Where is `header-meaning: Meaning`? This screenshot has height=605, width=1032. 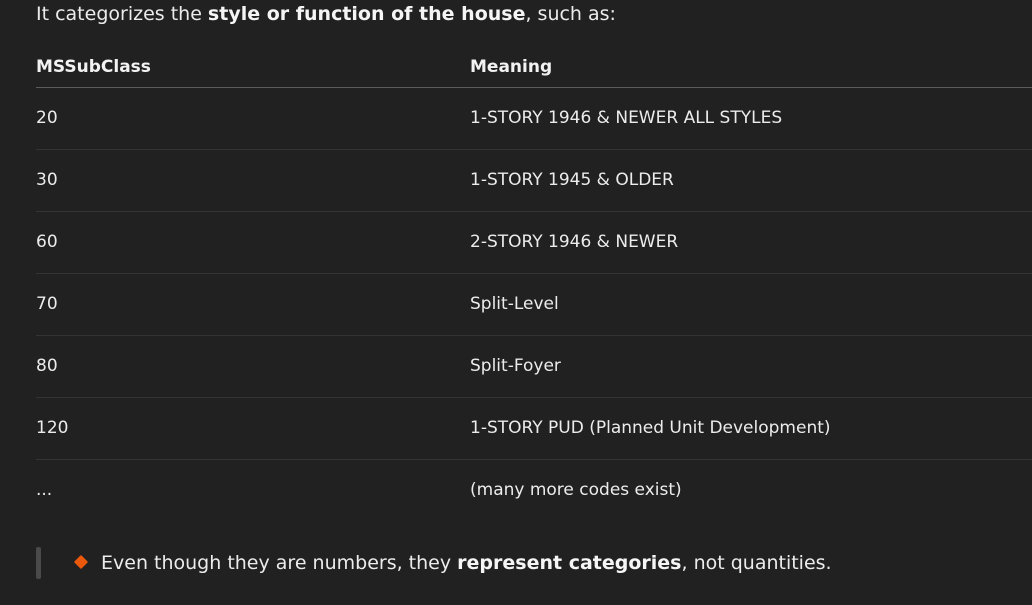 header-meaning: Meaning is located at coordinates (511, 67).